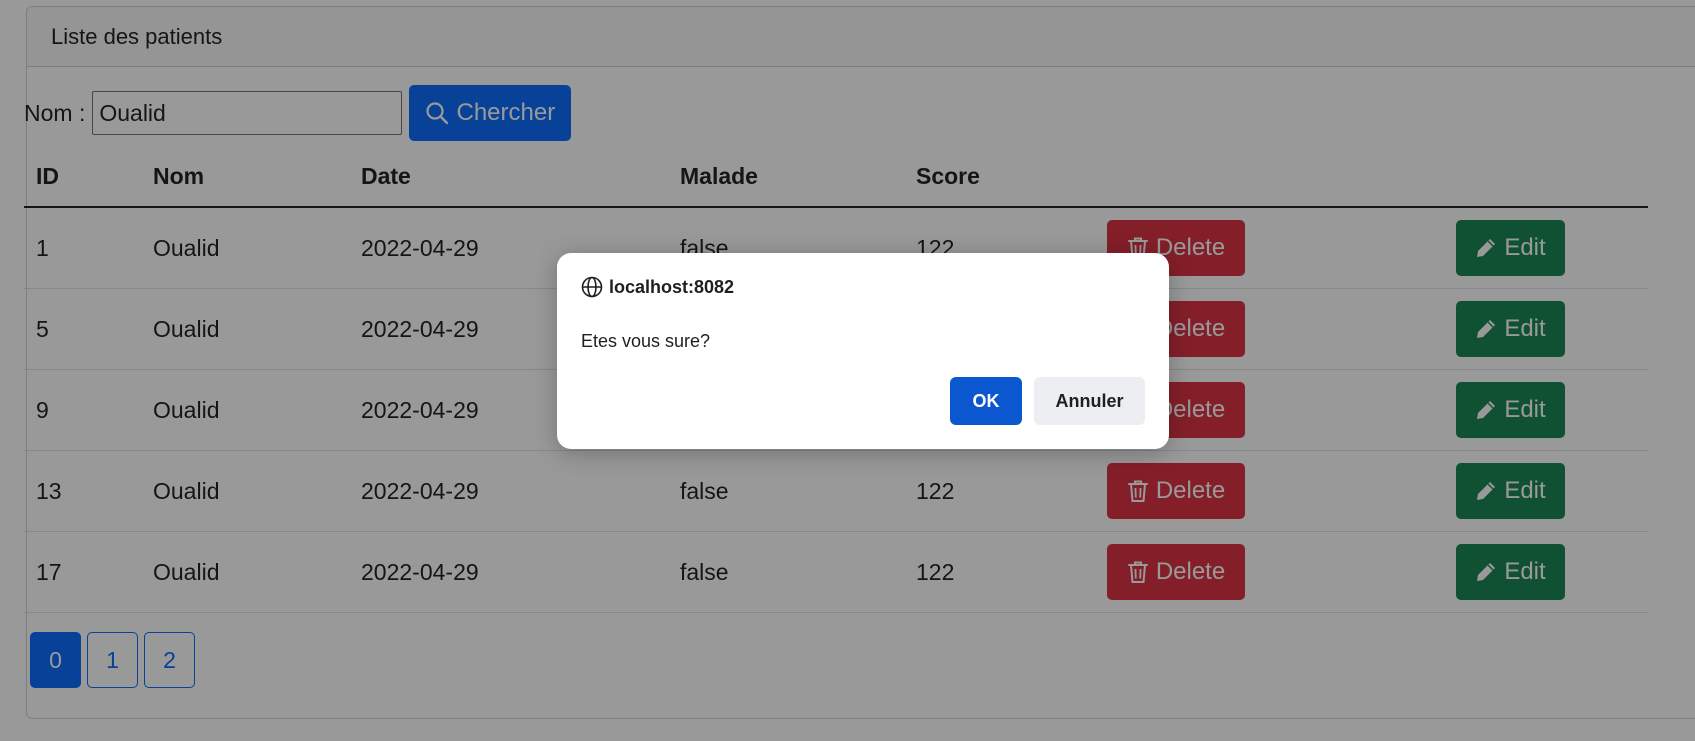  I want to click on globe-icon, so click(592, 287).